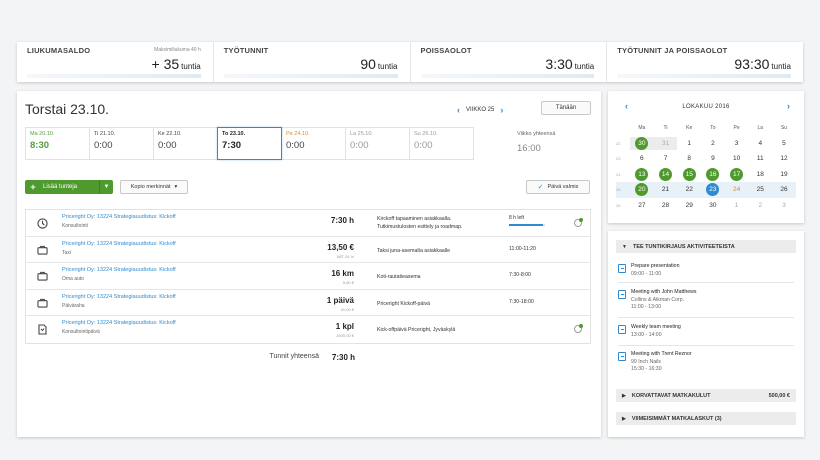 This screenshot has width=820, height=460. I want to click on calendar-day: 11, so click(760, 158).